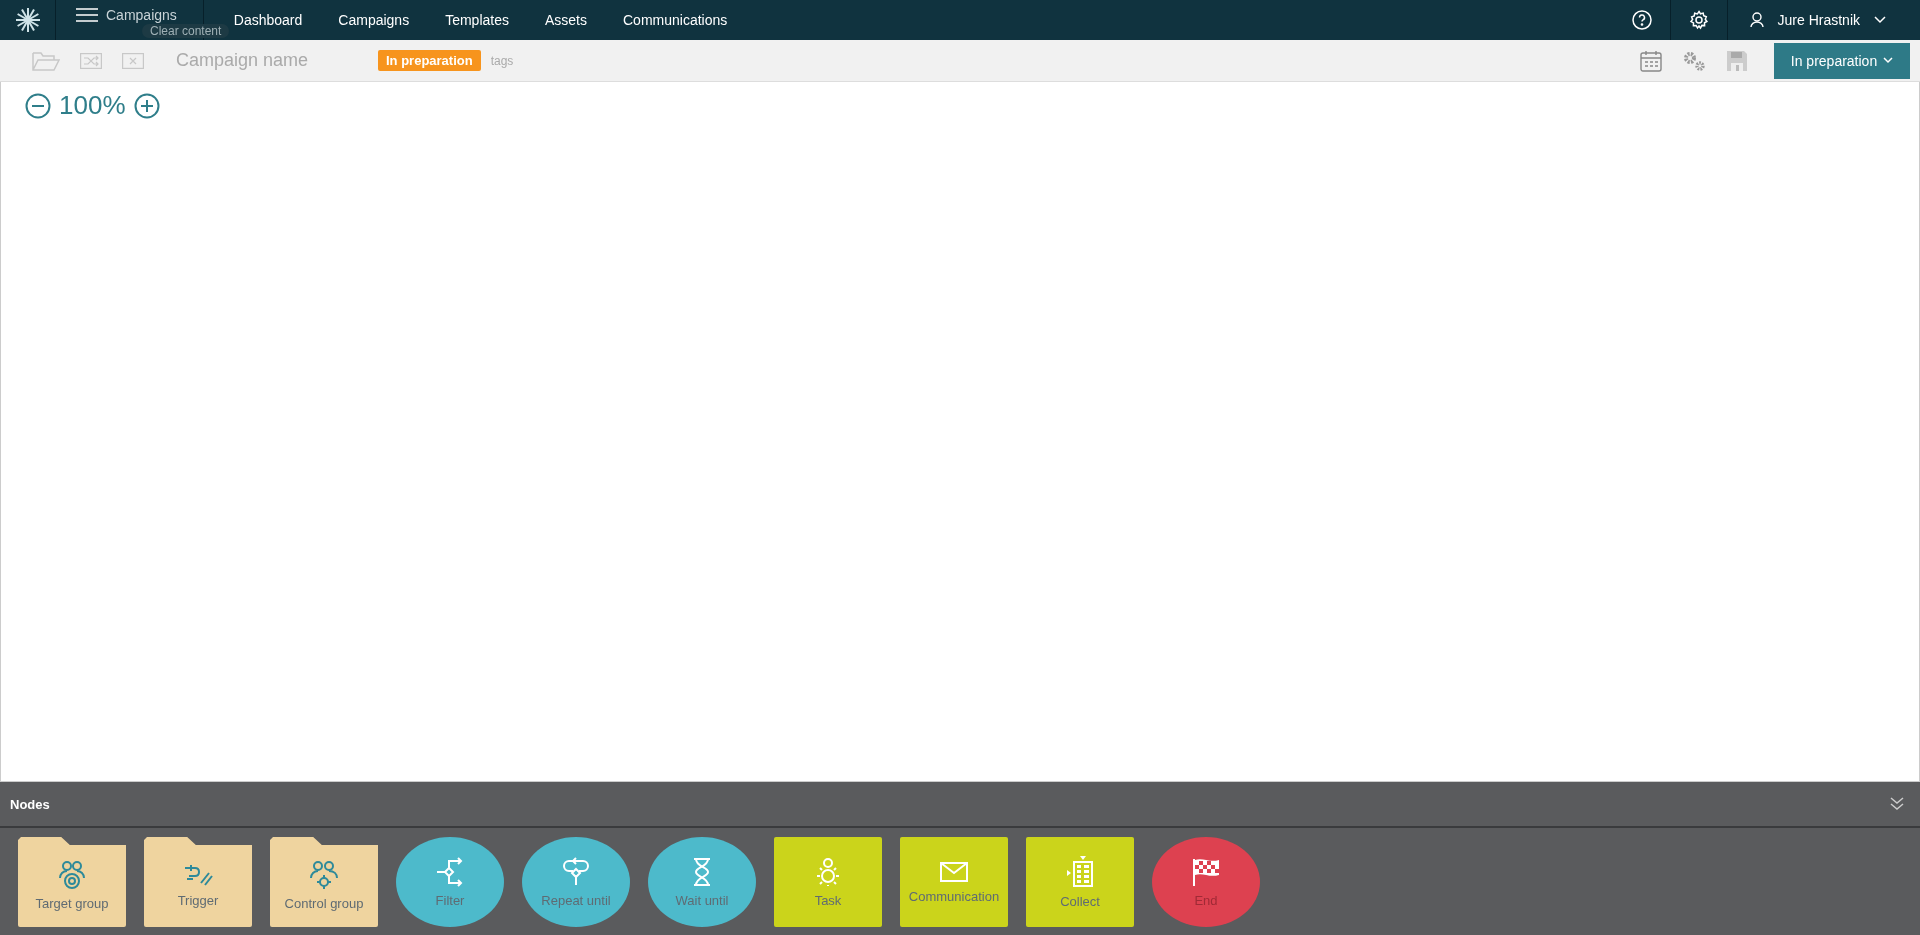 This screenshot has width=1920, height=935. I want to click on node-tile: Filter, so click(450, 882).